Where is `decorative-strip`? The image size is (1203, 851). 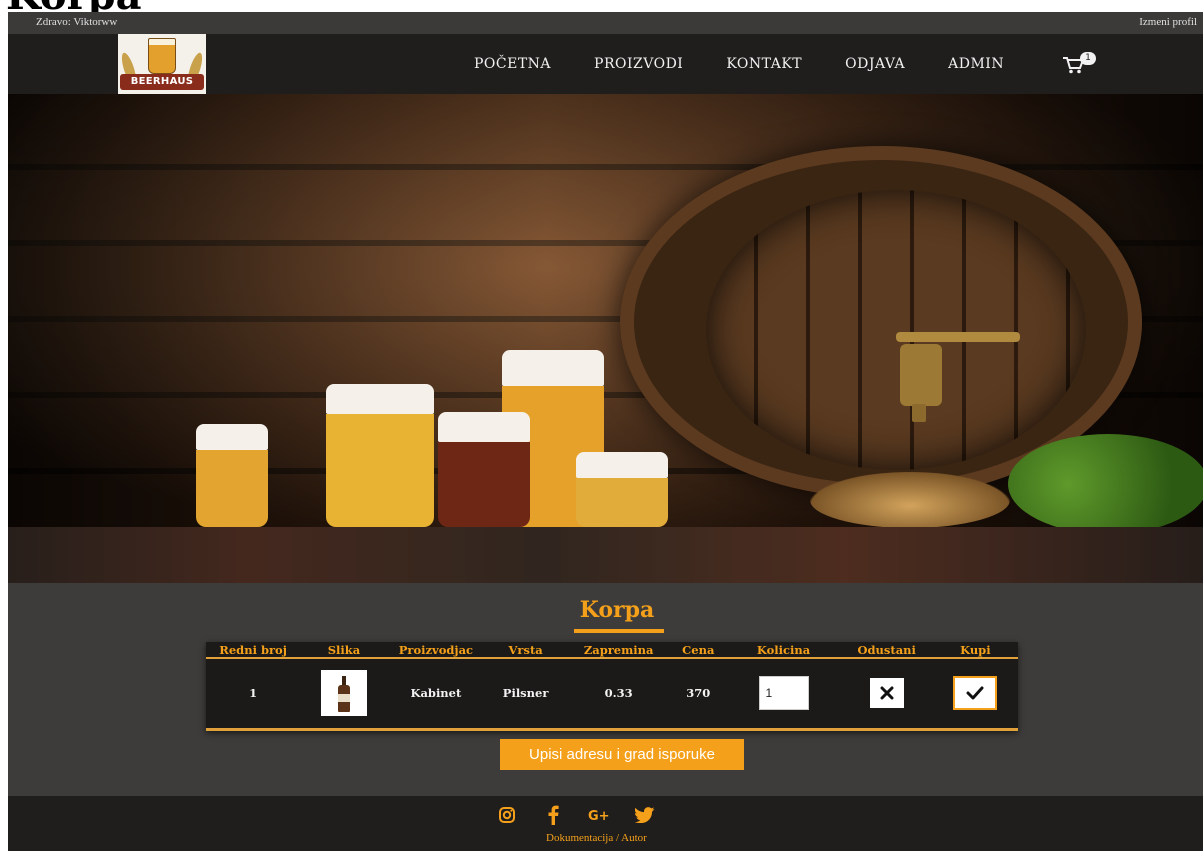
decorative-strip is located at coordinates (605, 555).